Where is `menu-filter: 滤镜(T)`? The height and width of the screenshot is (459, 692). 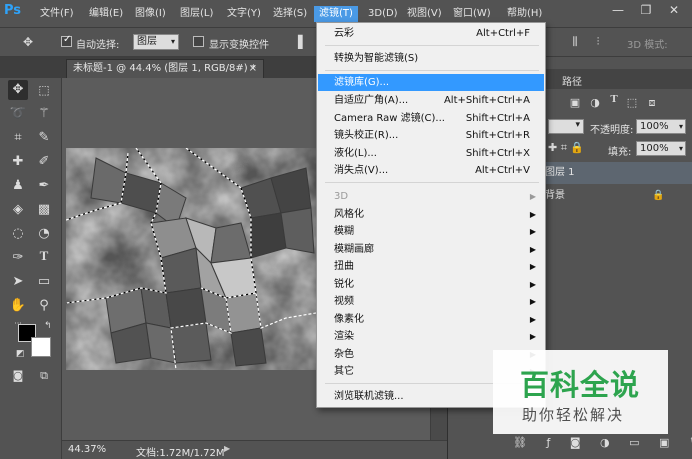
menu-filter: 滤镜(T) is located at coordinates (336, 14).